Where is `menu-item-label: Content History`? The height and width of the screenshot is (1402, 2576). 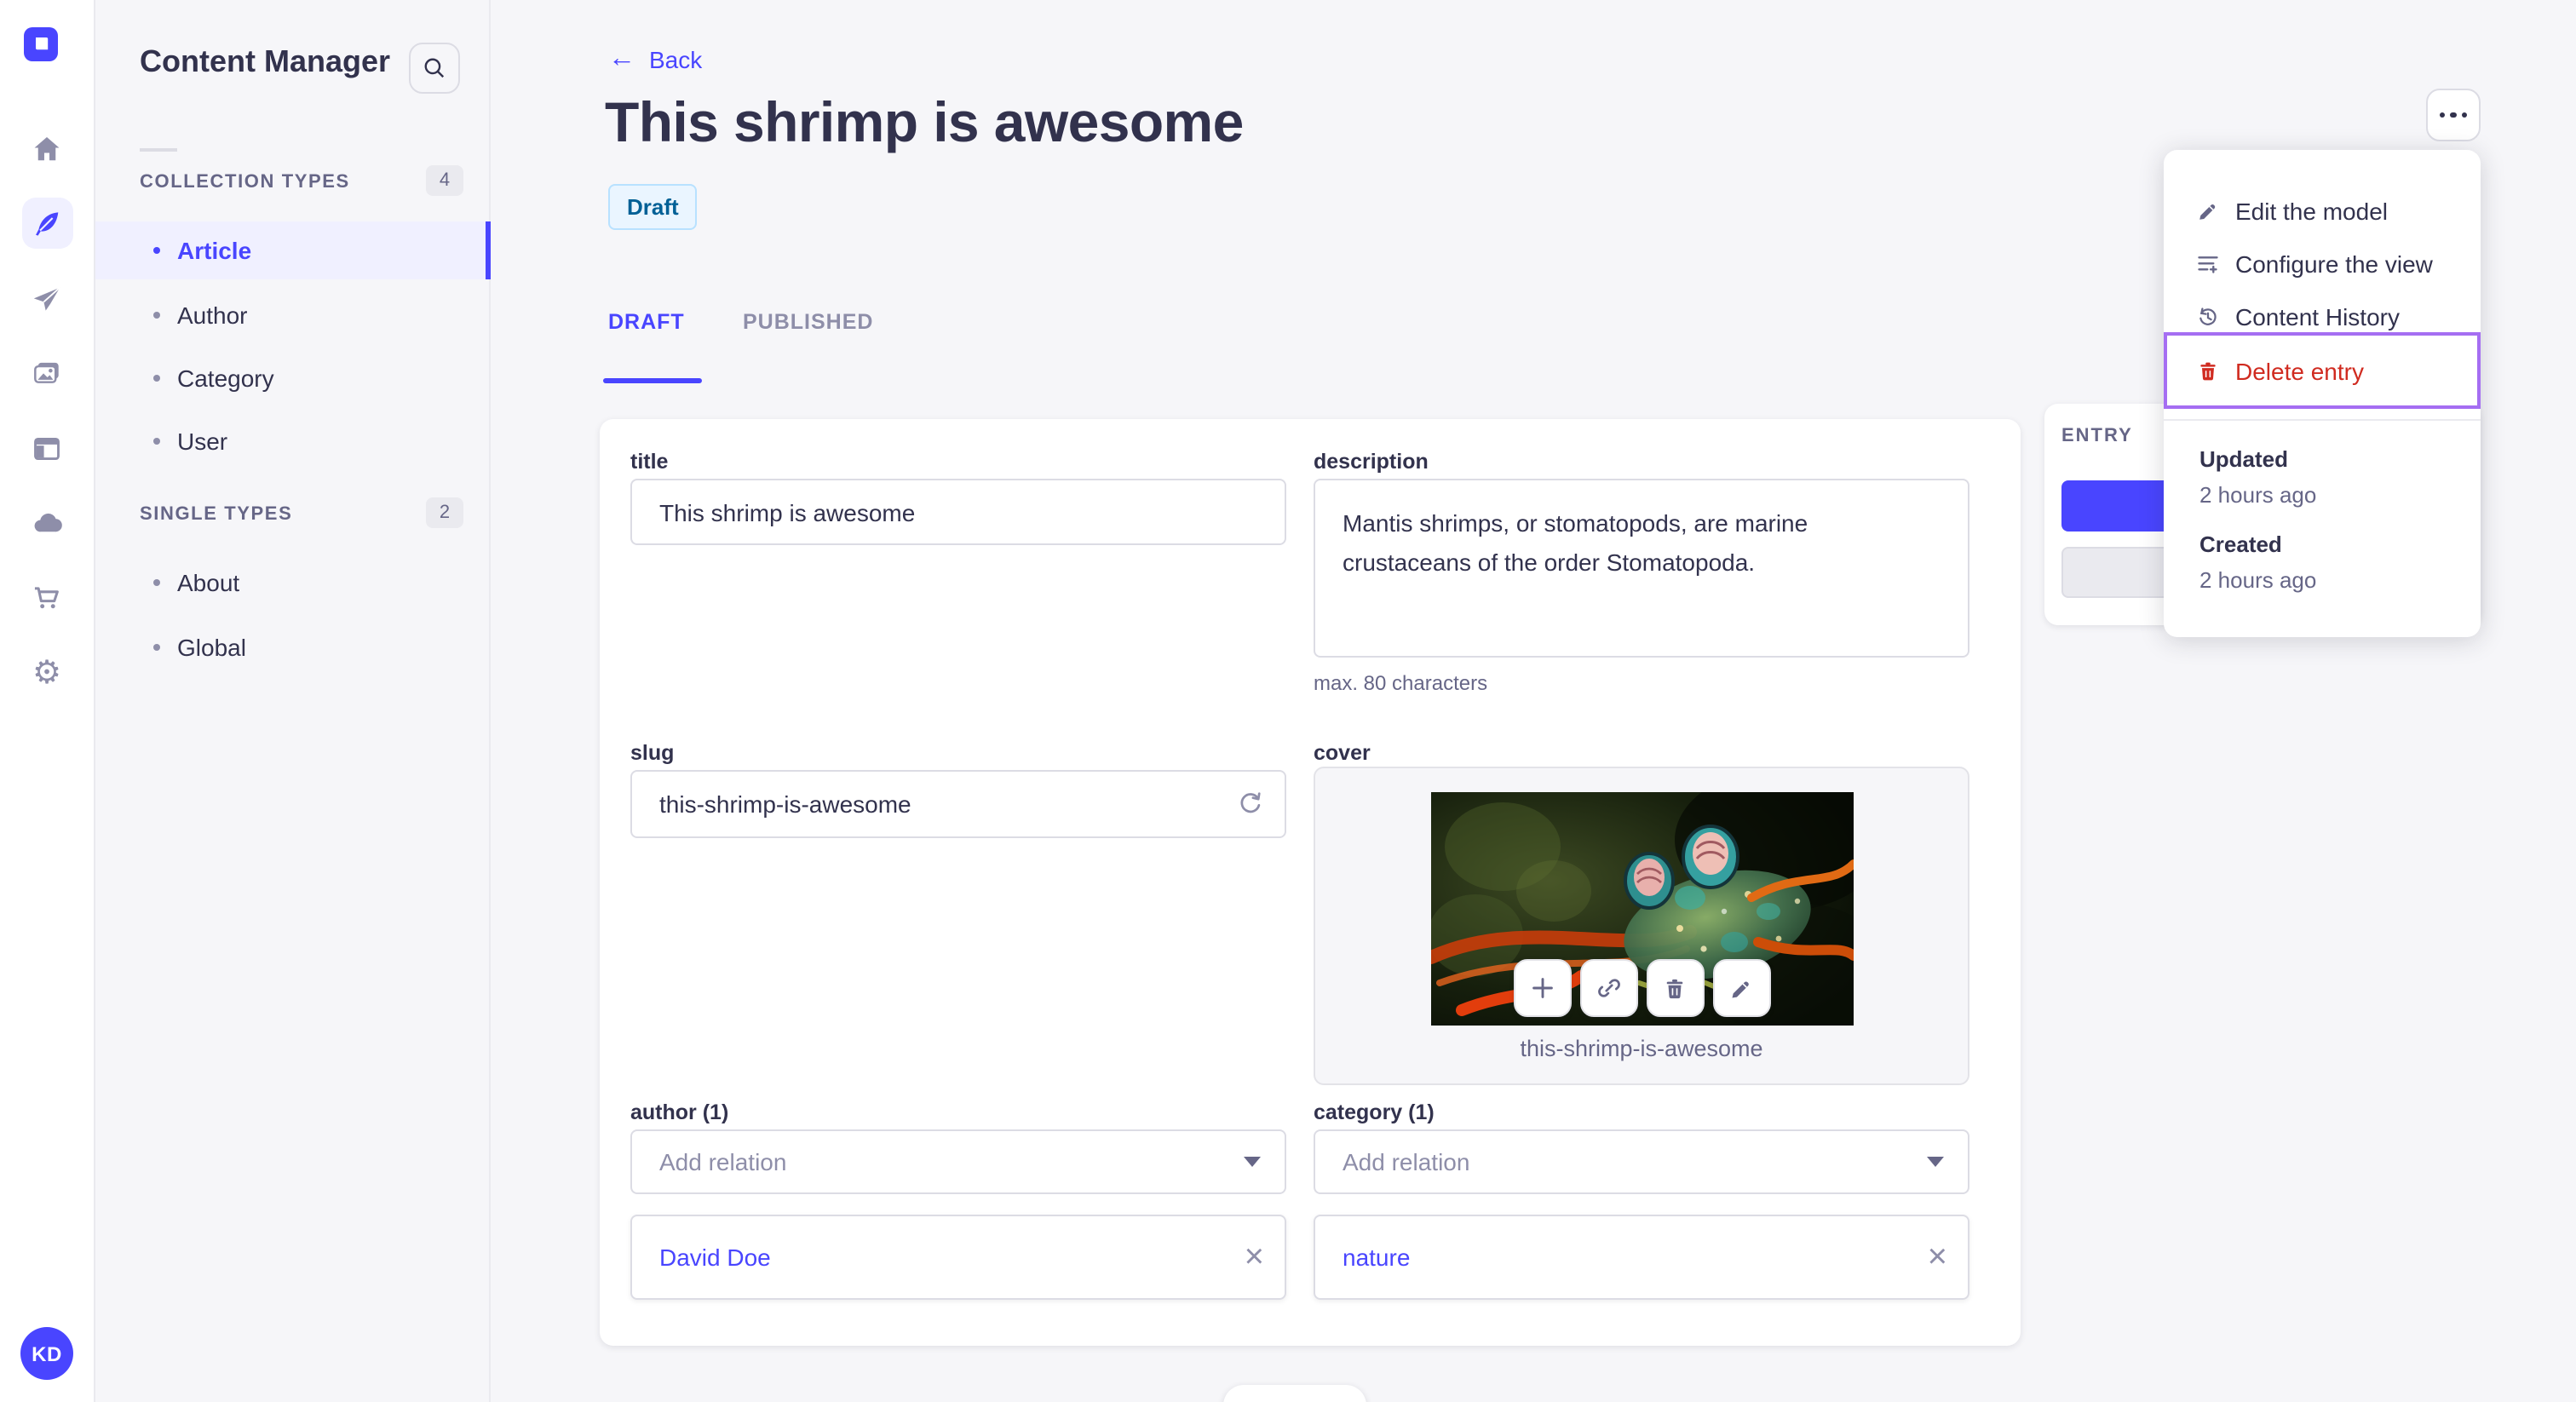 menu-item-label: Content History is located at coordinates (2318, 316).